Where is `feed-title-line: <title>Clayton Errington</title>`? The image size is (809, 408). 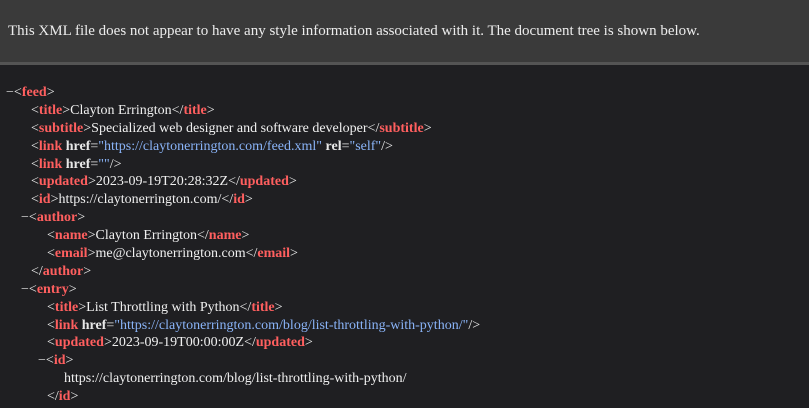
feed-title-line: <title>Clayton Errington</title> is located at coordinates (123, 110).